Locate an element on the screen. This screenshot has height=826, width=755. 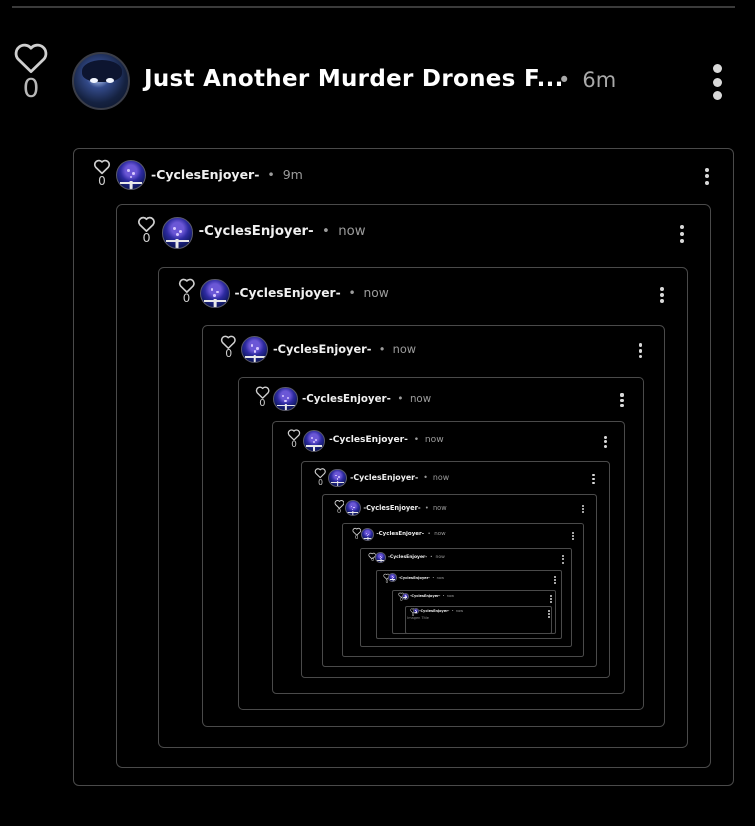
post-timestamp: • 6m is located at coordinates (587, 80).